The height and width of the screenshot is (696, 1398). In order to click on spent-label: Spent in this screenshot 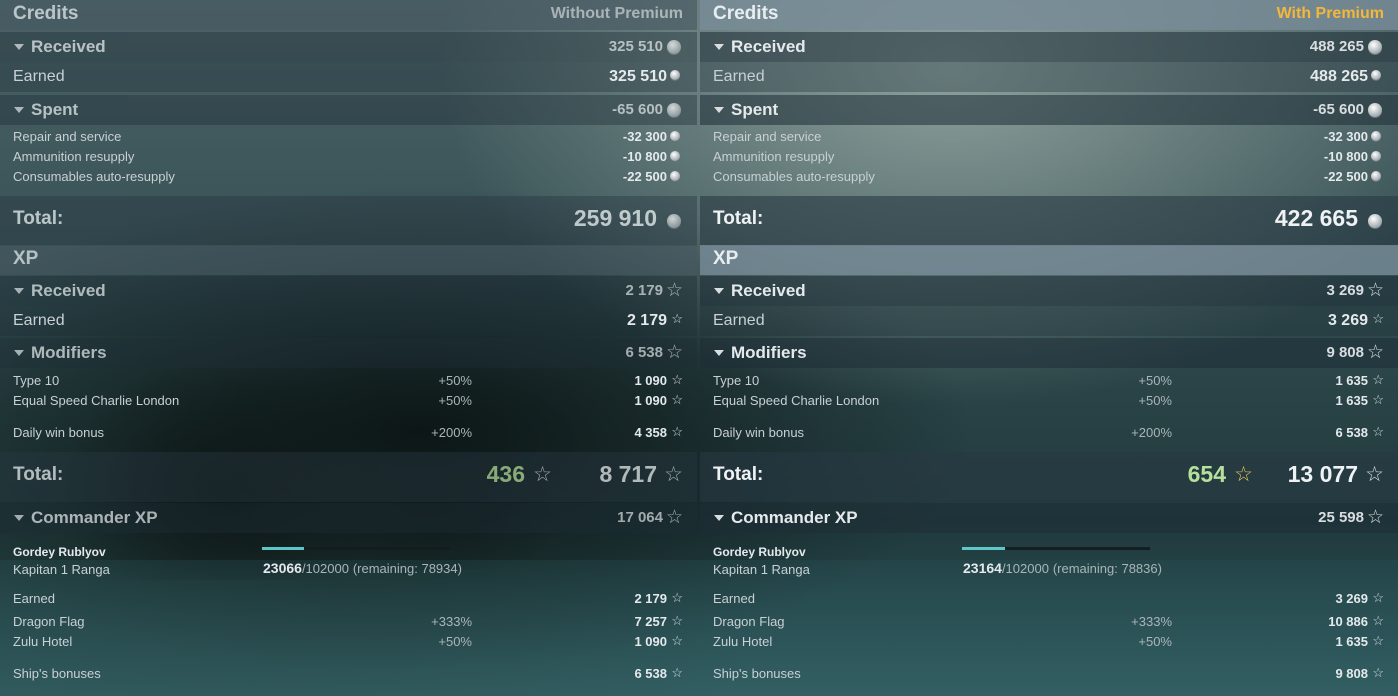, I will do `click(55, 109)`.